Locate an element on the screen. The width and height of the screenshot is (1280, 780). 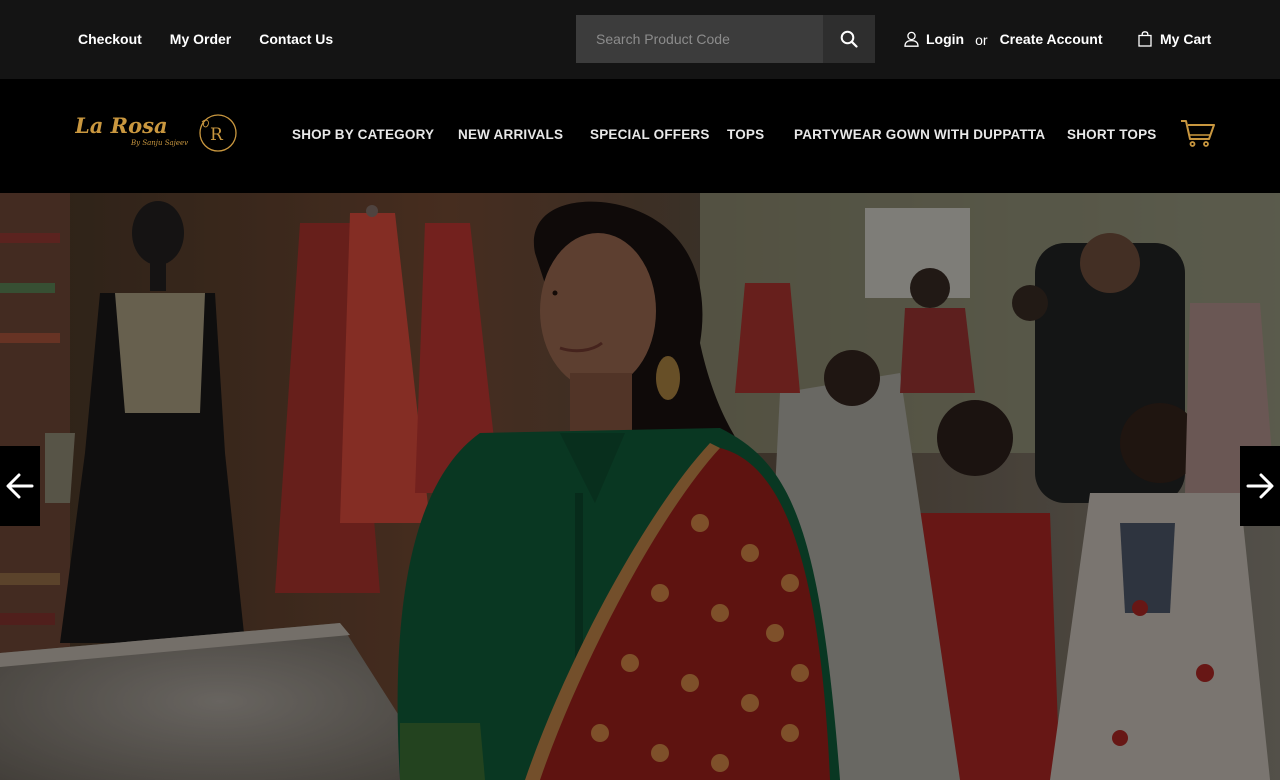
user-icon is located at coordinates (911, 39).